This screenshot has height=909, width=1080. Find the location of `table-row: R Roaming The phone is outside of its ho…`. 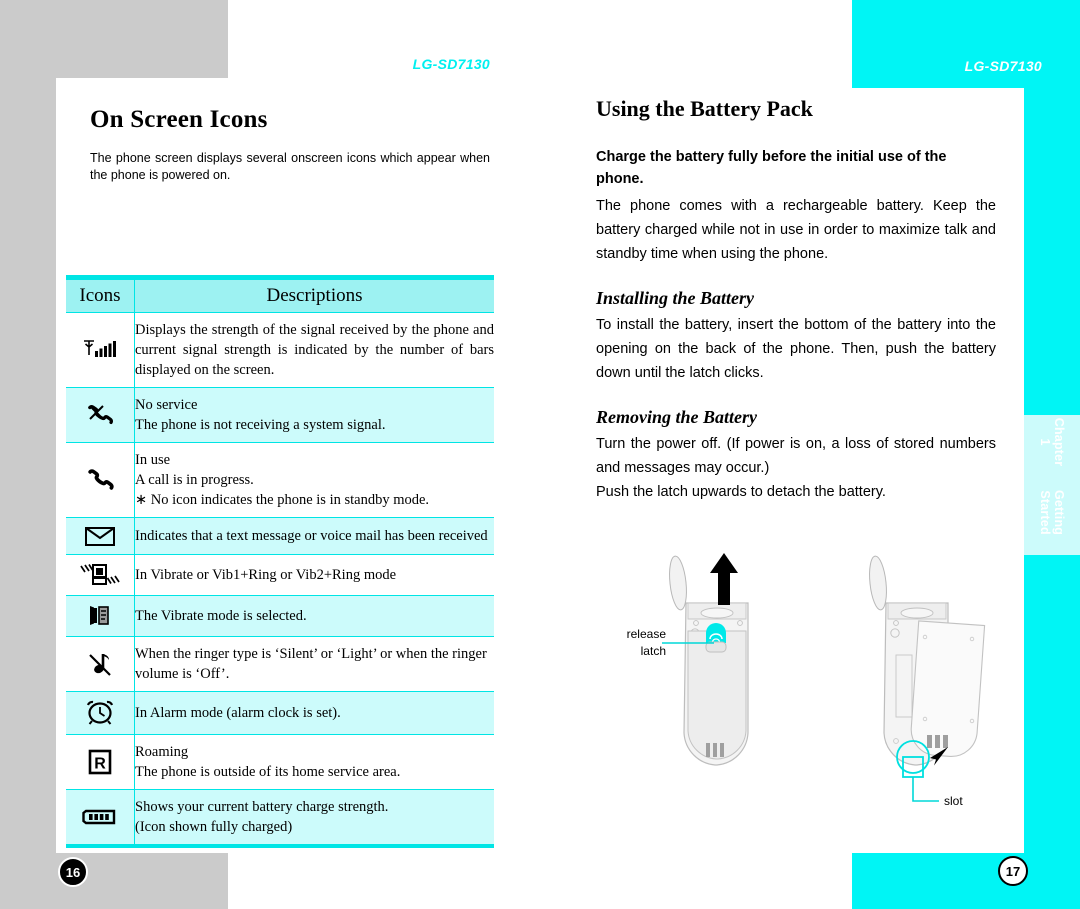

table-row: R Roaming The phone is outside of its ho… is located at coordinates (280, 762).